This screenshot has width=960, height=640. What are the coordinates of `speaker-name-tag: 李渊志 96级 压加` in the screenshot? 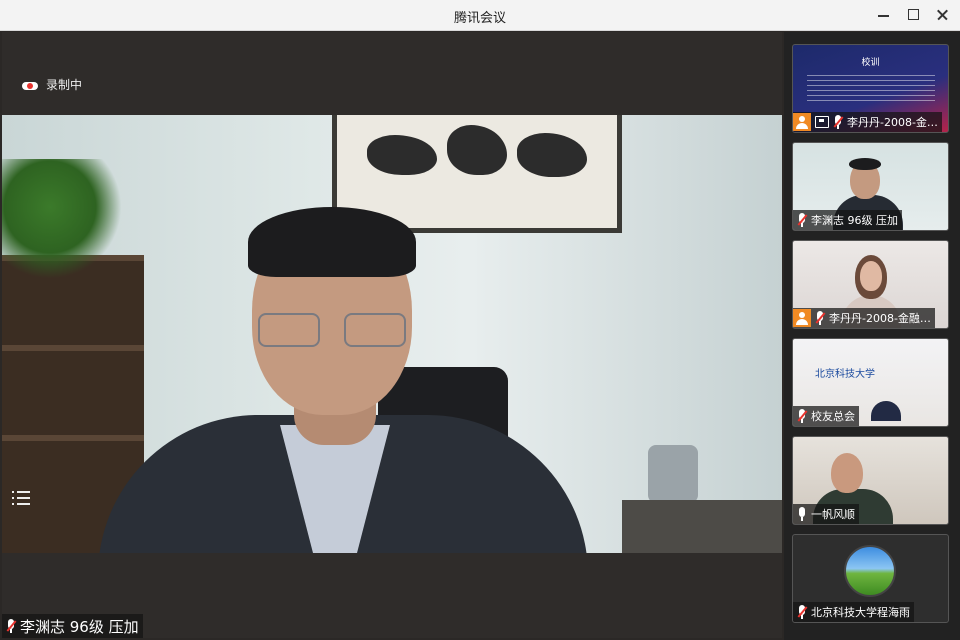 It's located at (72, 626).